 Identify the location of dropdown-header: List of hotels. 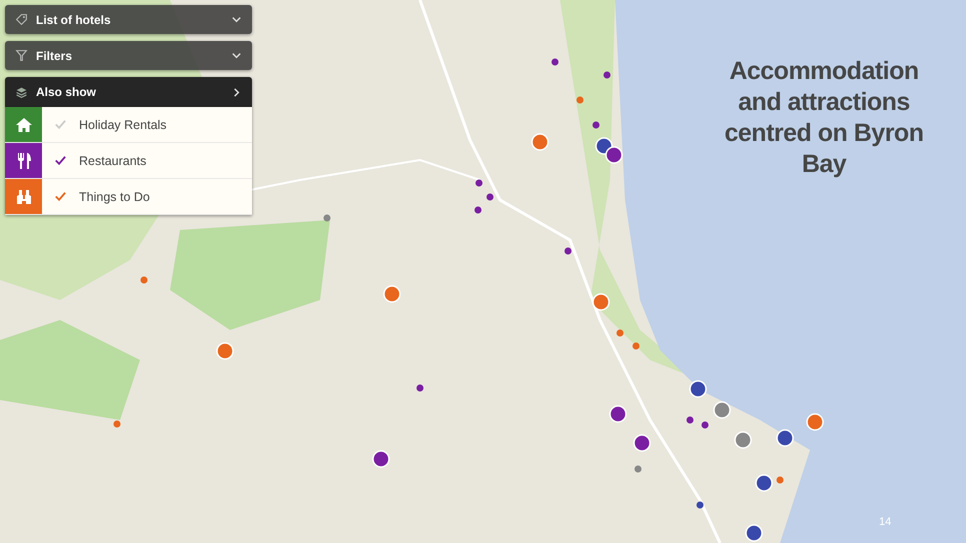
(128, 19).